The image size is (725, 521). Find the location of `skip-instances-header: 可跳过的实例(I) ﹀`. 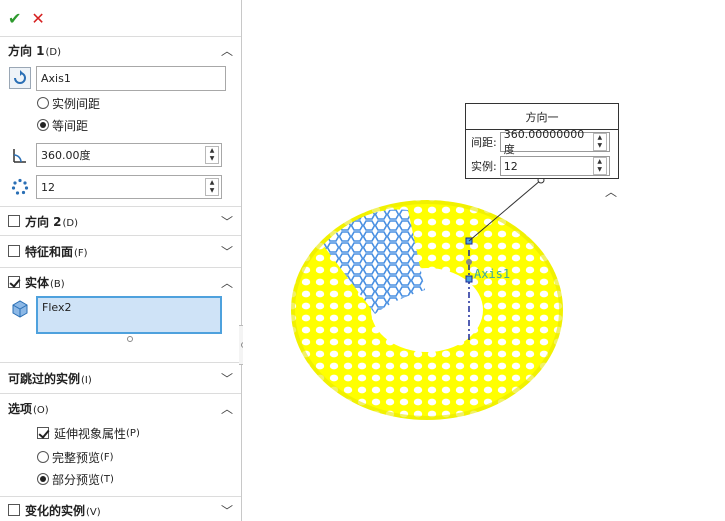

skip-instances-header: 可跳过的实例(I) ﹀ is located at coordinates (120, 378).